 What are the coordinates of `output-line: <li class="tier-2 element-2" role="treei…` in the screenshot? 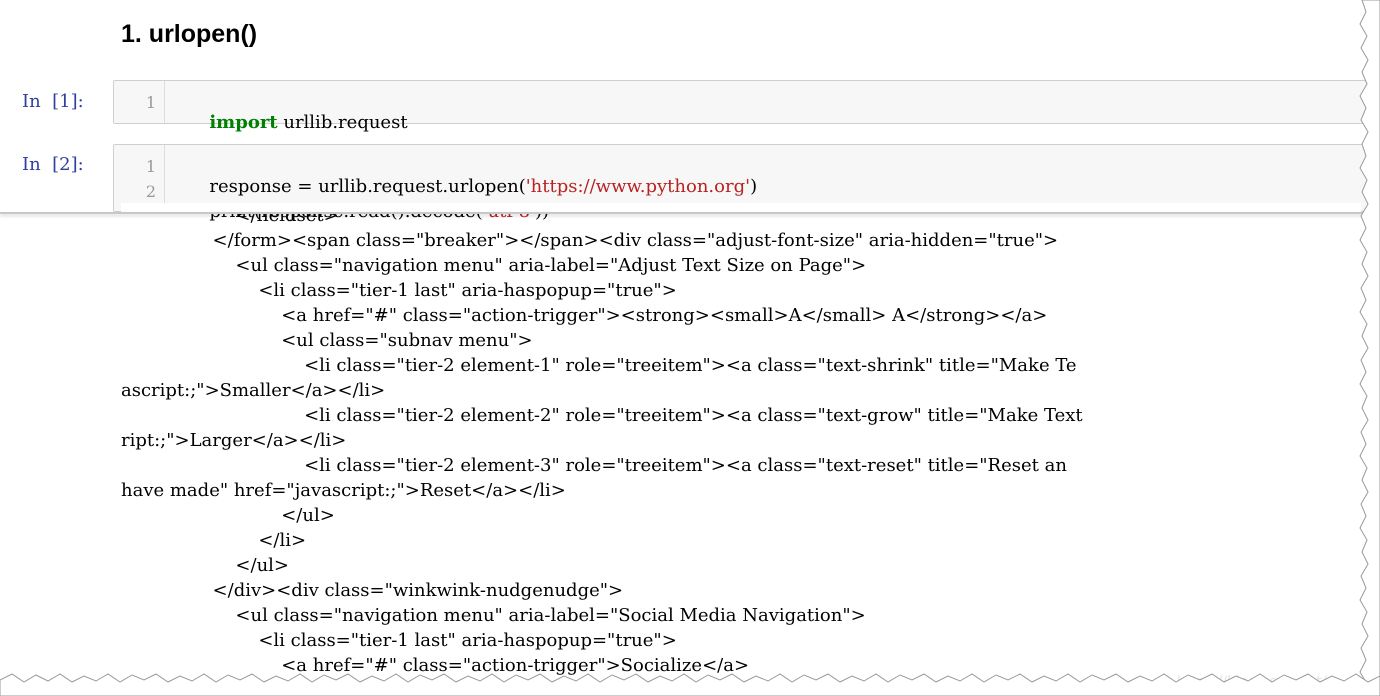 It's located at (602, 415).